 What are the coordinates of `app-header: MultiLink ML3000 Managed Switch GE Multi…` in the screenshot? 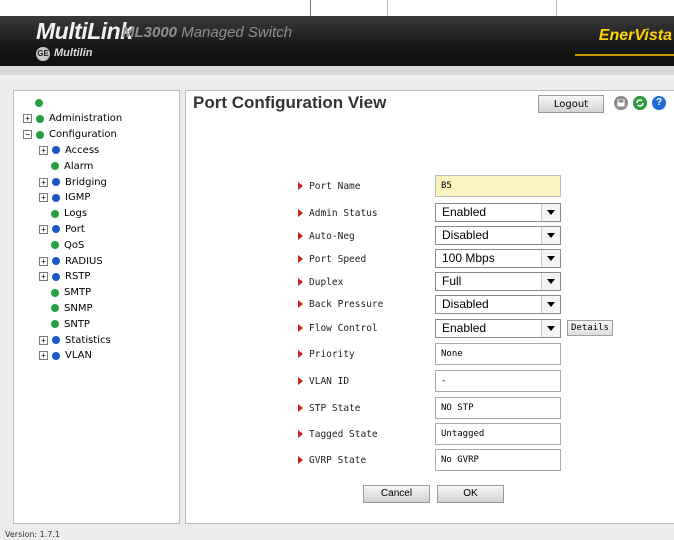 It's located at (337, 41).